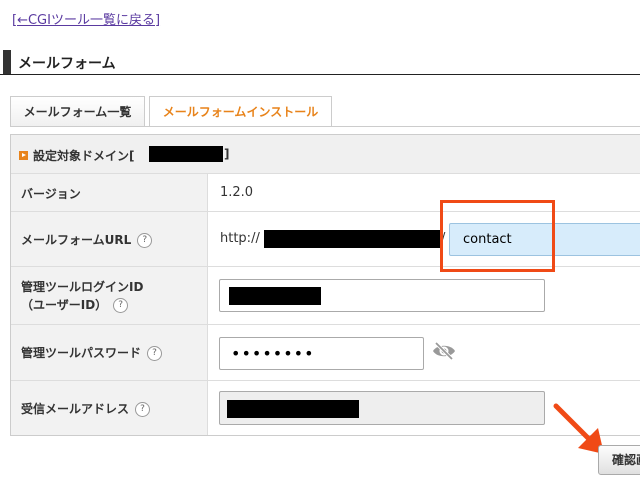 The width and height of the screenshot is (640, 480). What do you see at coordinates (7, 62) in the screenshot?
I see `section-bar` at bounding box center [7, 62].